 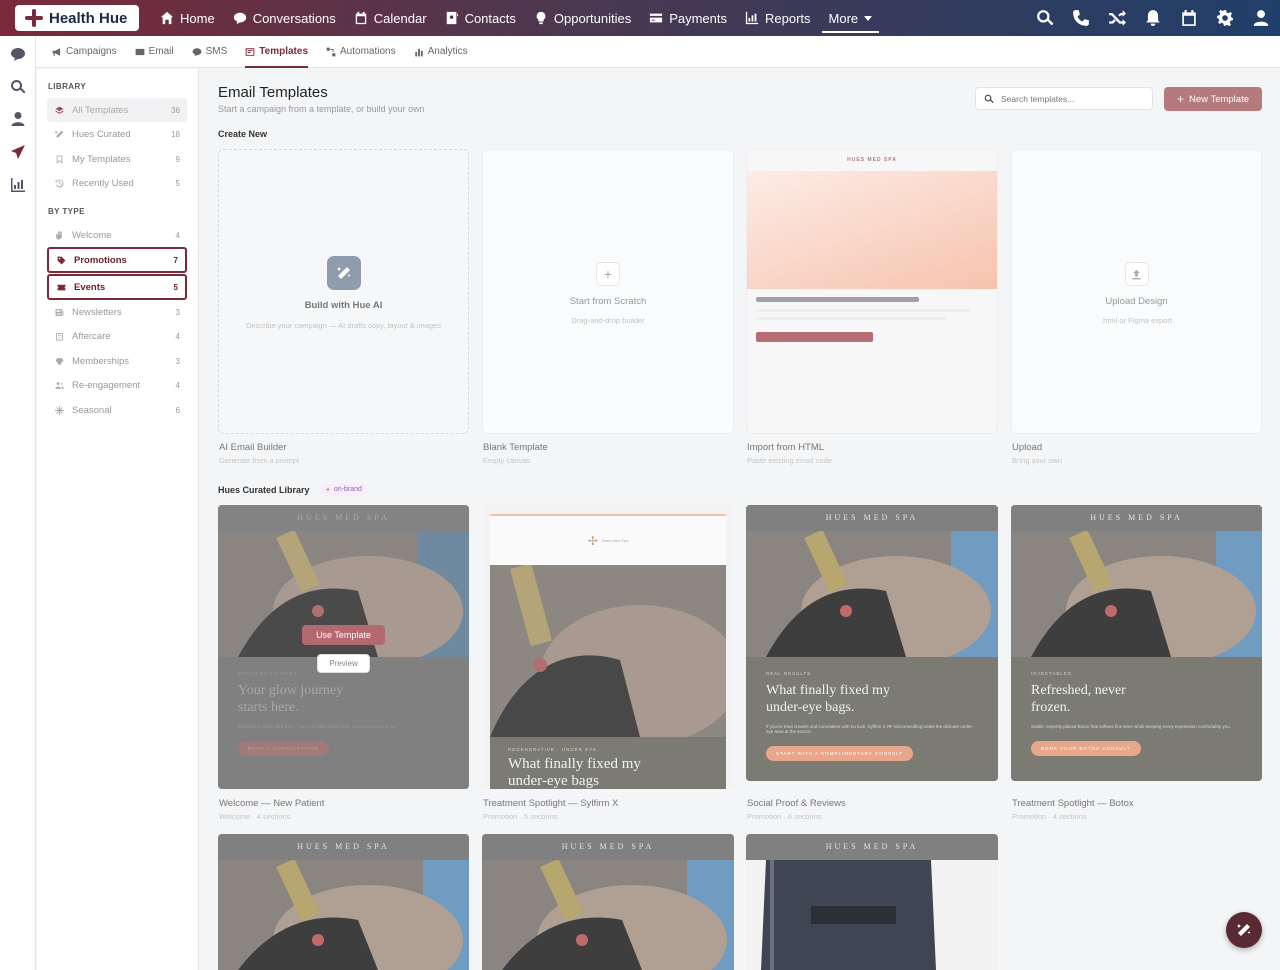 What do you see at coordinates (117, 361) in the screenshot?
I see `sidebar-item-memberships: Memberships 3` at bounding box center [117, 361].